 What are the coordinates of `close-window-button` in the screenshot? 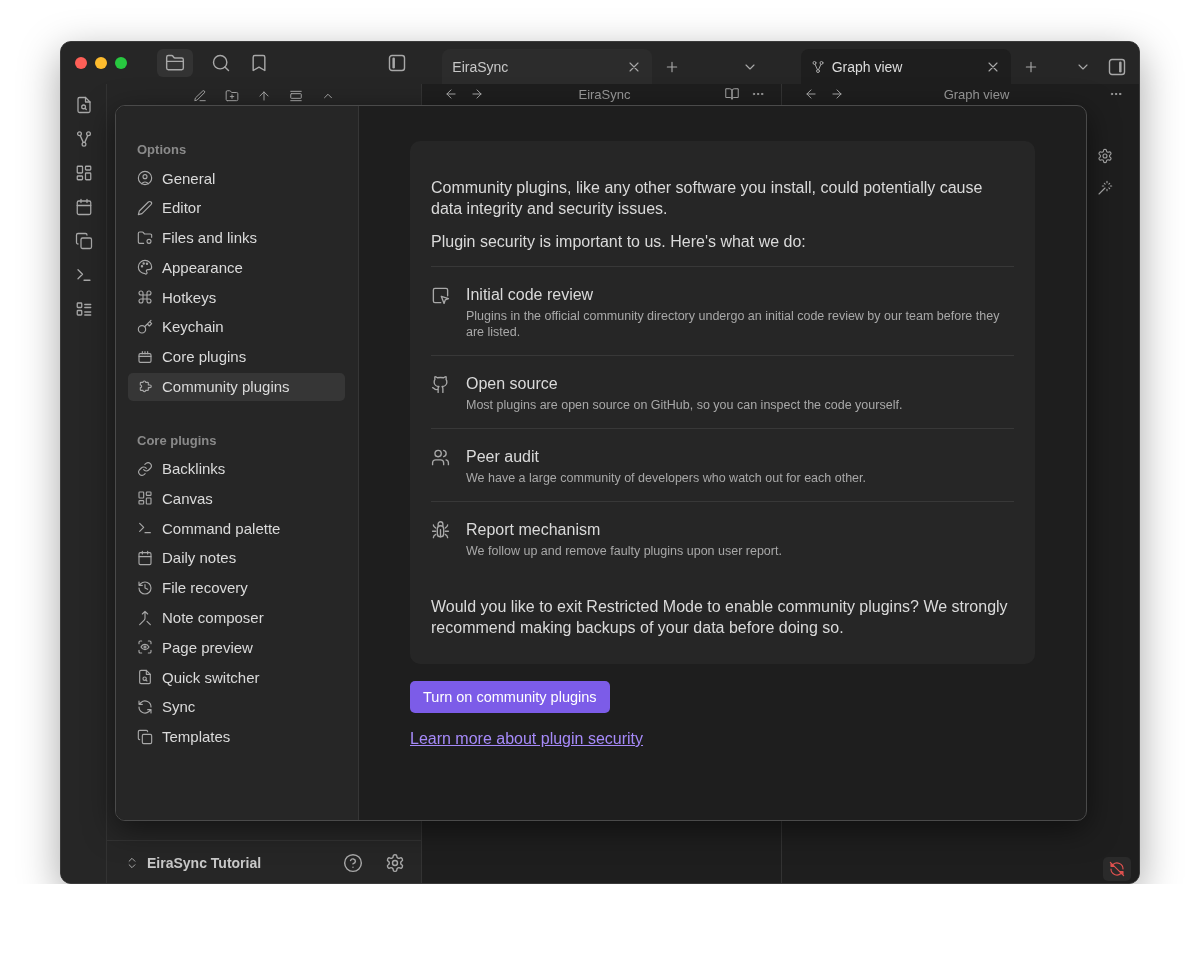 It's located at (81, 63).